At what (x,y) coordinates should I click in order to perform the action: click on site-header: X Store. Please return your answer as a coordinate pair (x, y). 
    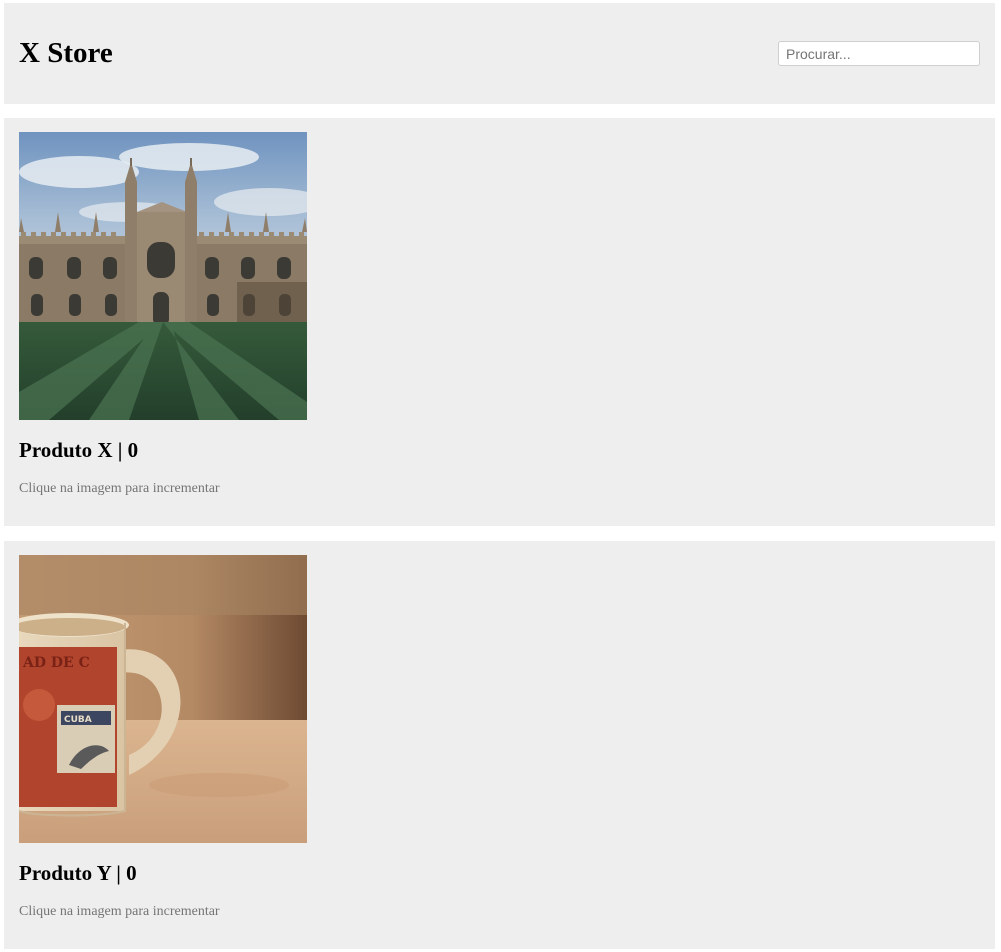
    Looking at the image, I should click on (499, 53).